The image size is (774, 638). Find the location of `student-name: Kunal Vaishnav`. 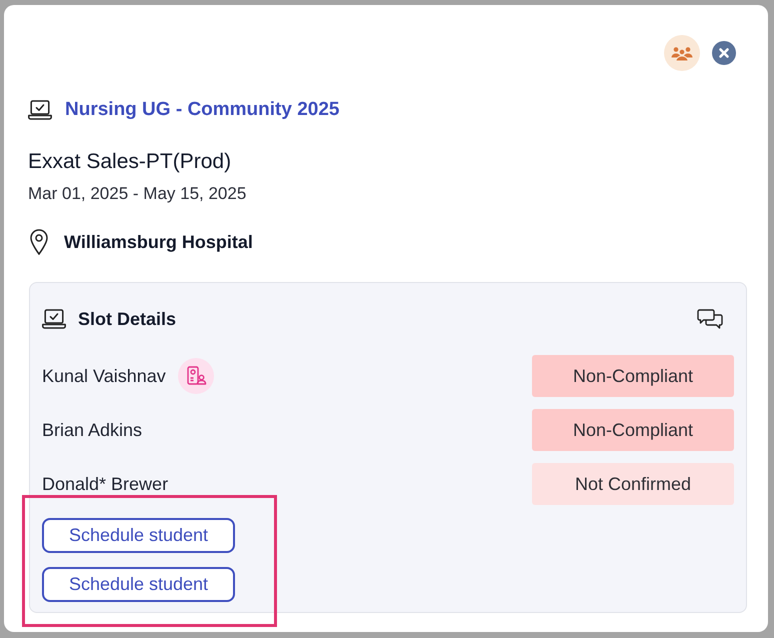

student-name: Kunal Vaishnav is located at coordinates (104, 376).